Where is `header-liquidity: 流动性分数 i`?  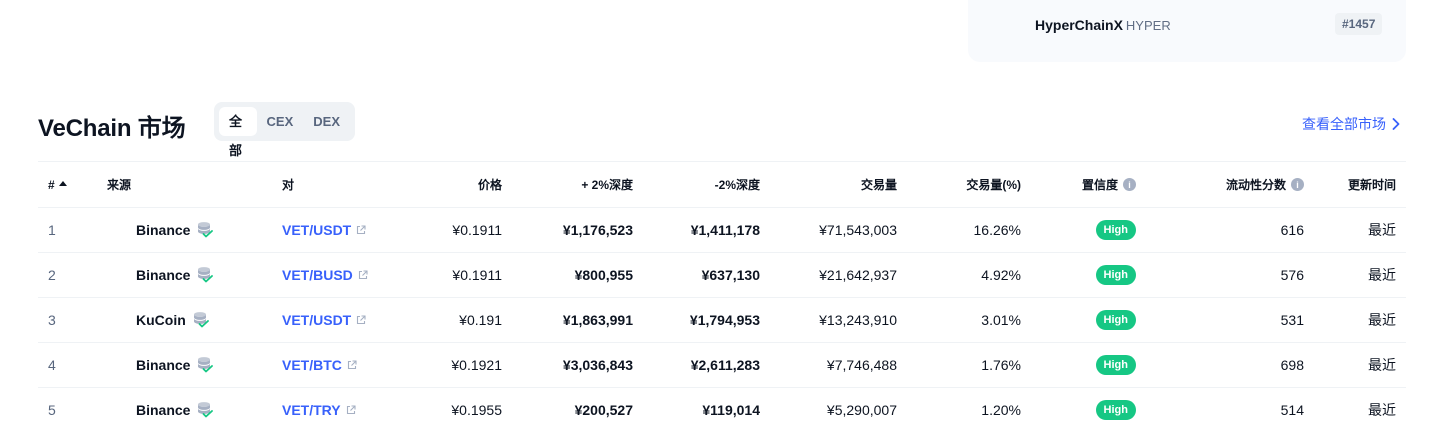 header-liquidity: 流动性分数 i is located at coordinates (1265, 184).